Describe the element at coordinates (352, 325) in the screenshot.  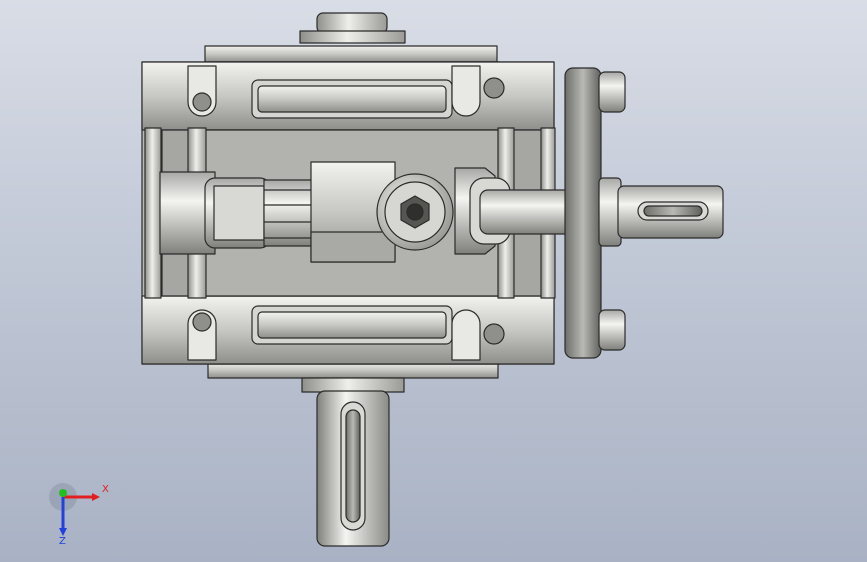
I see `bottom-slot` at that location.